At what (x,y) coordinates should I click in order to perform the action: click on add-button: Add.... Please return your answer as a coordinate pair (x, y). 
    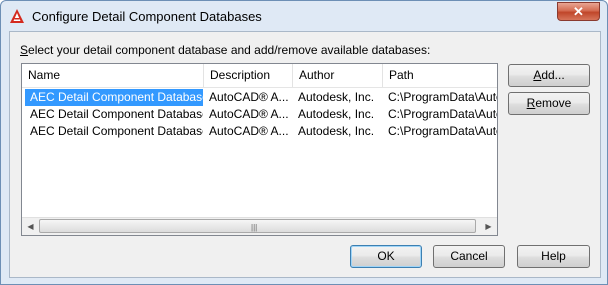
    Looking at the image, I should click on (549, 75).